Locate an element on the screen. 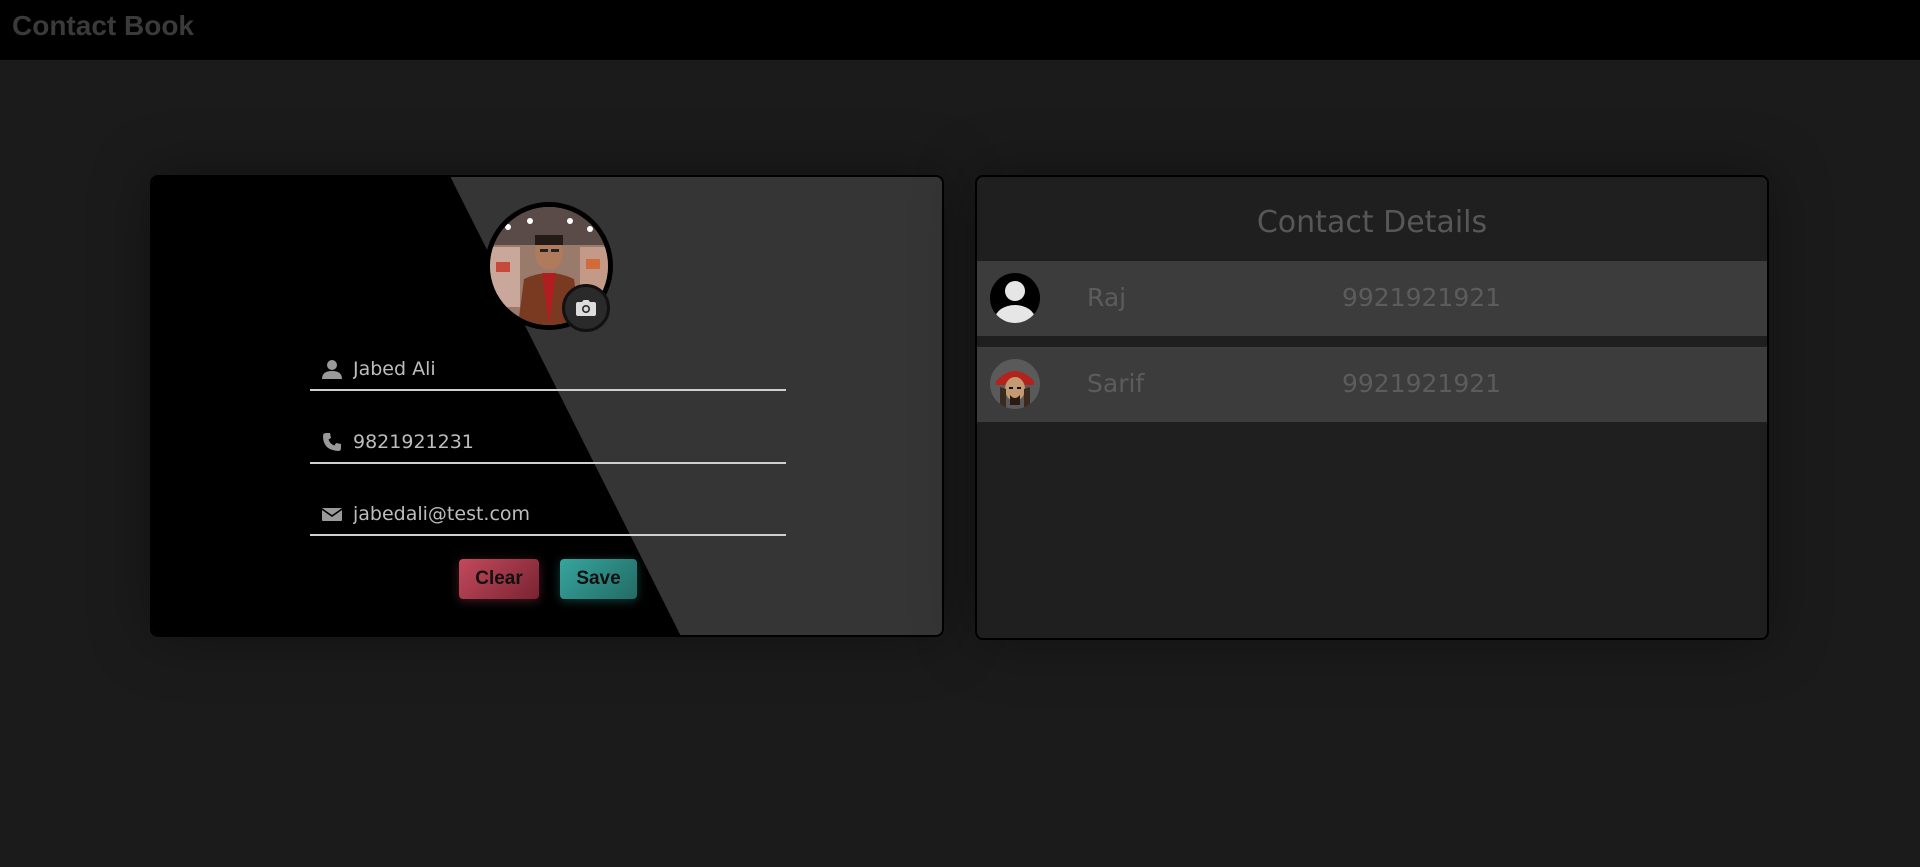 This screenshot has width=1920, height=867. app-title: Contact Book is located at coordinates (103, 25).